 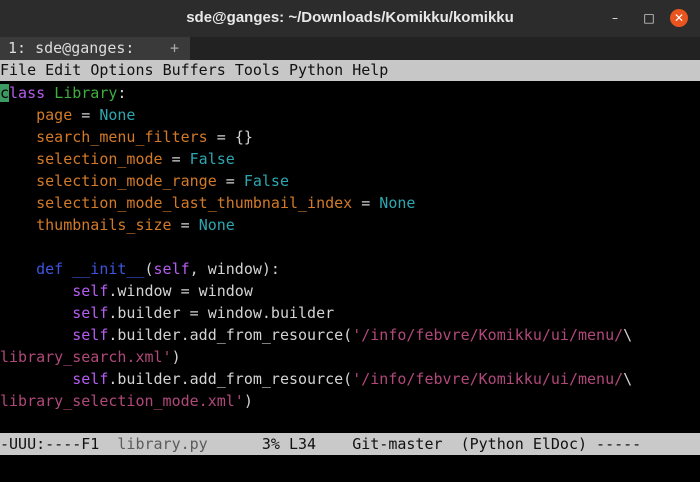 What do you see at coordinates (121, 70) in the screenshot?
I see `menu-options: Options` at bounding box center [121, 70].